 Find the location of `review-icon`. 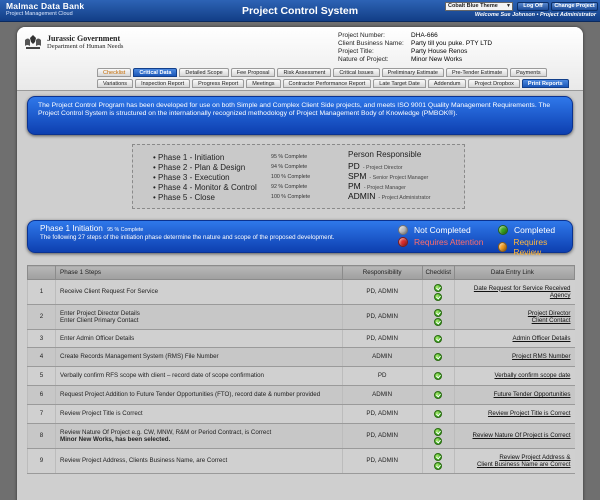

review-icon is located at coordinates (503, 247).